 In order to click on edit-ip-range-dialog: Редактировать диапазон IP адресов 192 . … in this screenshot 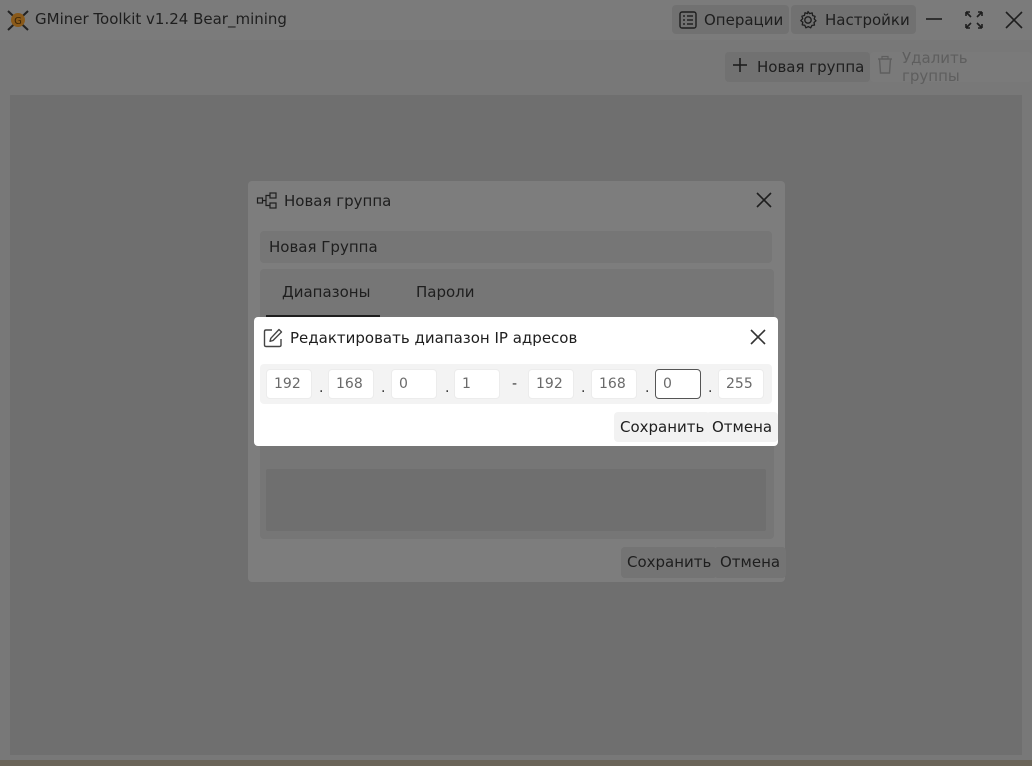, I will do `click(516, 381)`.